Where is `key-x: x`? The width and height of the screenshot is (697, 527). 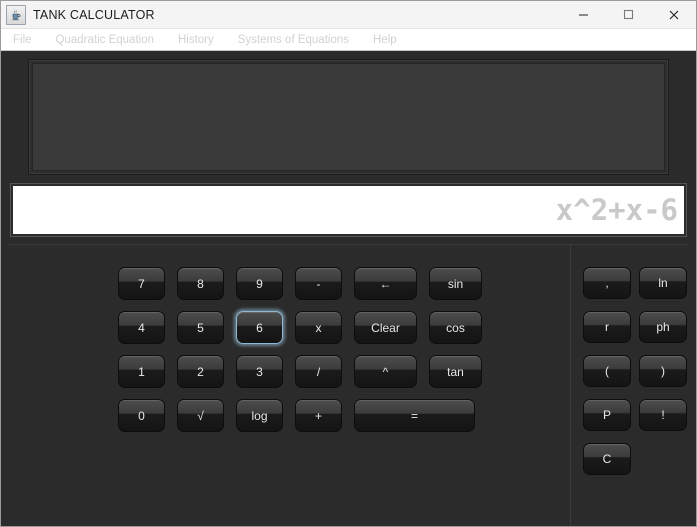 key-x: x is located at coordinates (318, 327).